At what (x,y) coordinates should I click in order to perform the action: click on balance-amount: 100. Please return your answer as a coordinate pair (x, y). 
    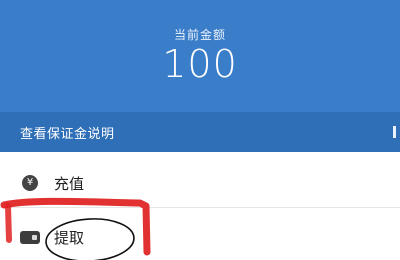
    Looking at the image, I should click on (200, 64).